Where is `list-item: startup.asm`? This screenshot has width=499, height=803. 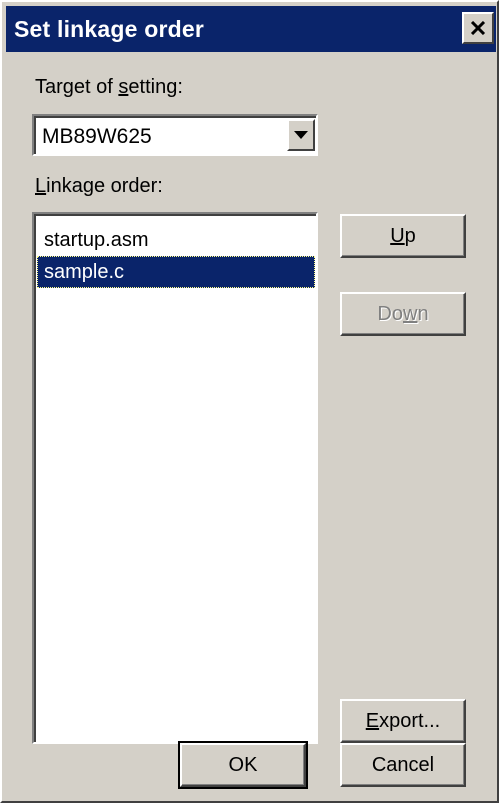
list-item: startup.asm is located at coordinates (176, 240).